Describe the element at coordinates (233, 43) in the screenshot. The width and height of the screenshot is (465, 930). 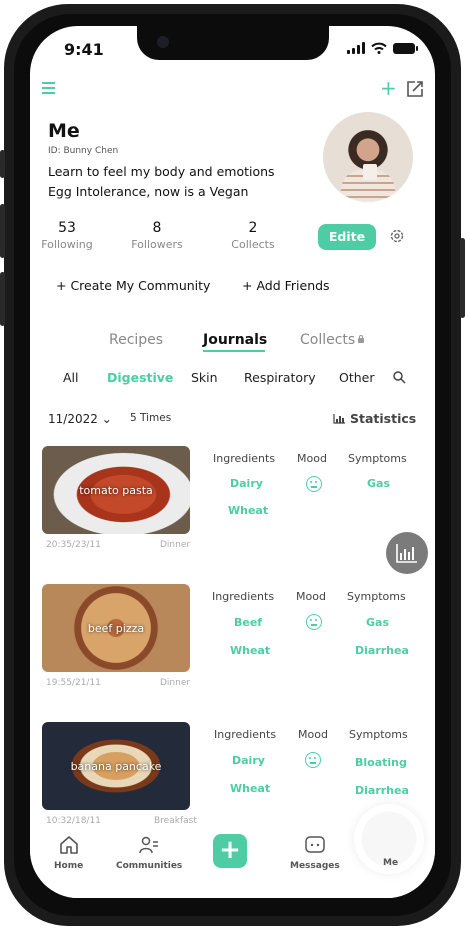
I see `notch` at that location.